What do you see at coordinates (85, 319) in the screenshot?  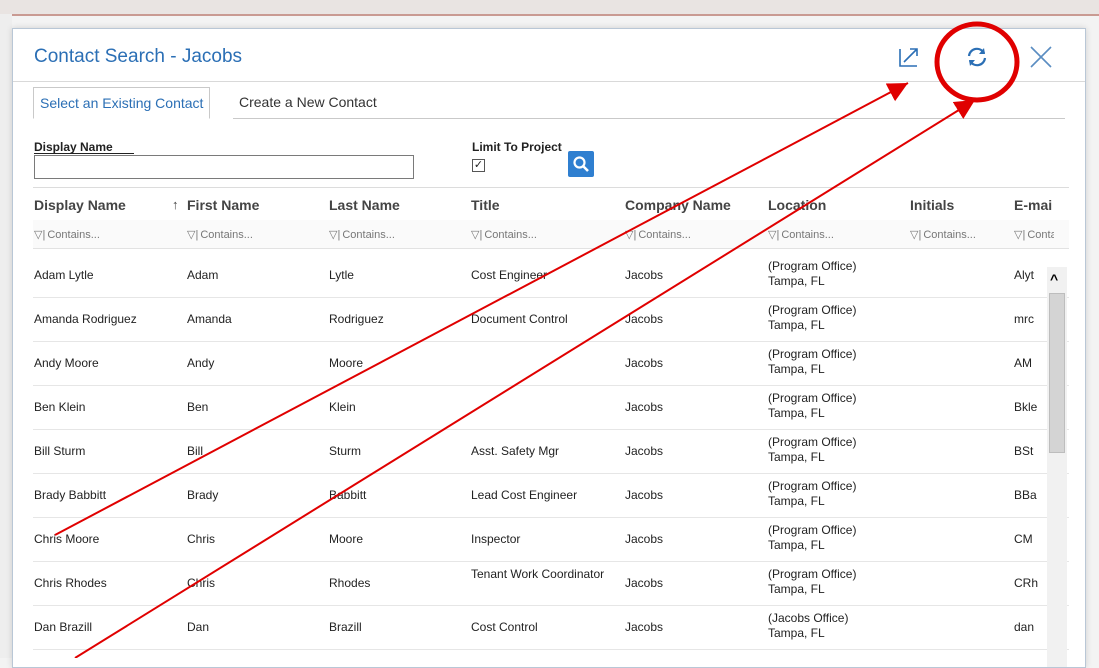 I see `cell-display-name: Amanda Rodriguez` at bounding box center [85, 319].